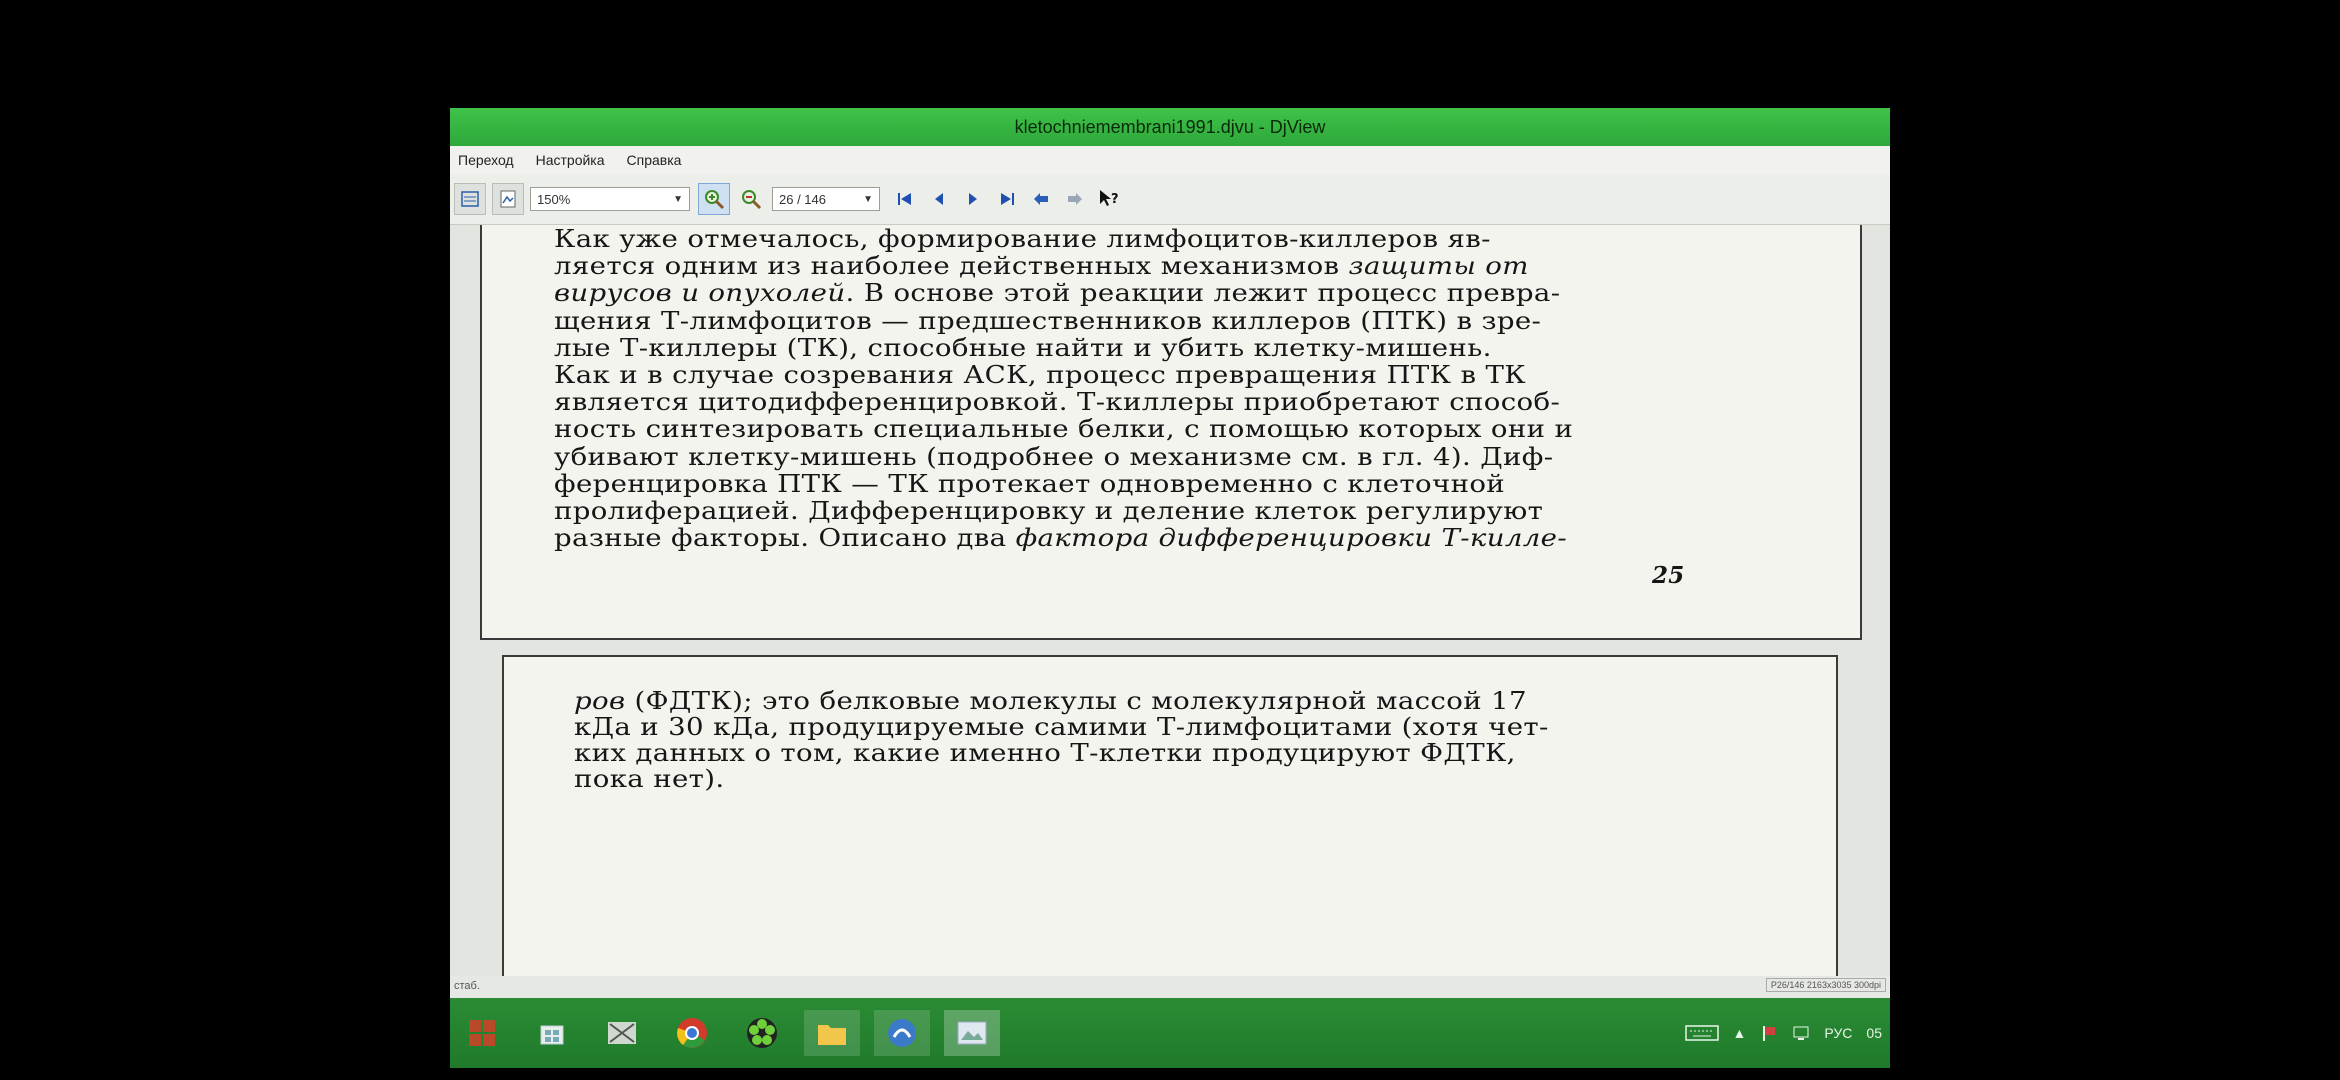 Image resolution: width=2340 pixels, height=1080 pixels. What do you see at coordinates (1701, 1033) in the screenshot?
I see `keyboard-icon` at bounding box center [1701, 1033].